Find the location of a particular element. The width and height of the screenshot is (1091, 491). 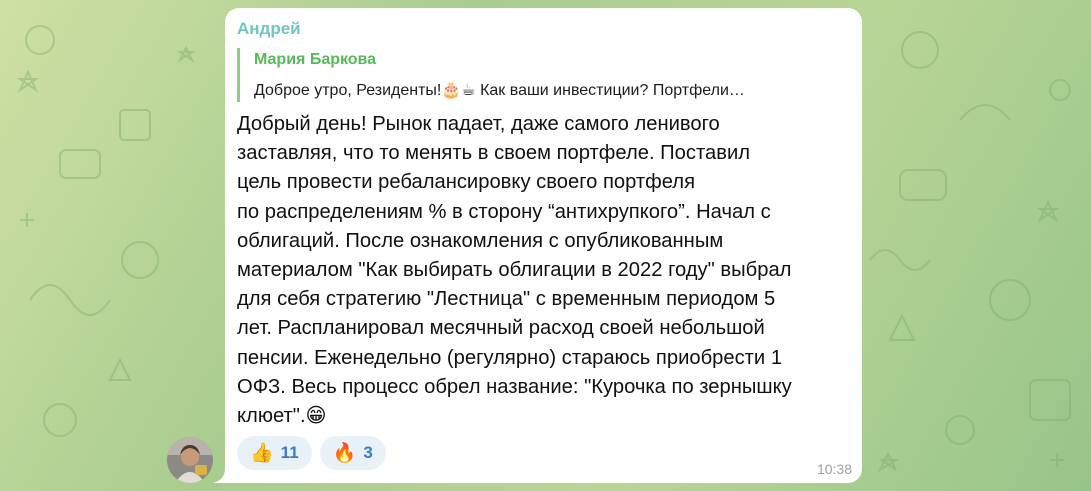

reaction-count: 3 is located at coordinates (368, 452).